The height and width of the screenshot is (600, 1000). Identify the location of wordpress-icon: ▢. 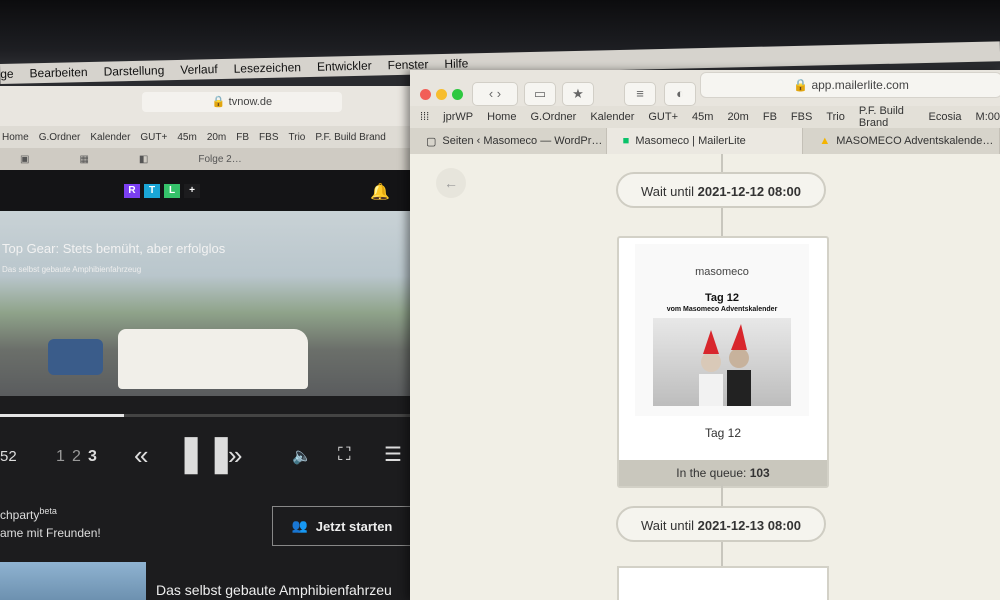
(431, 141).